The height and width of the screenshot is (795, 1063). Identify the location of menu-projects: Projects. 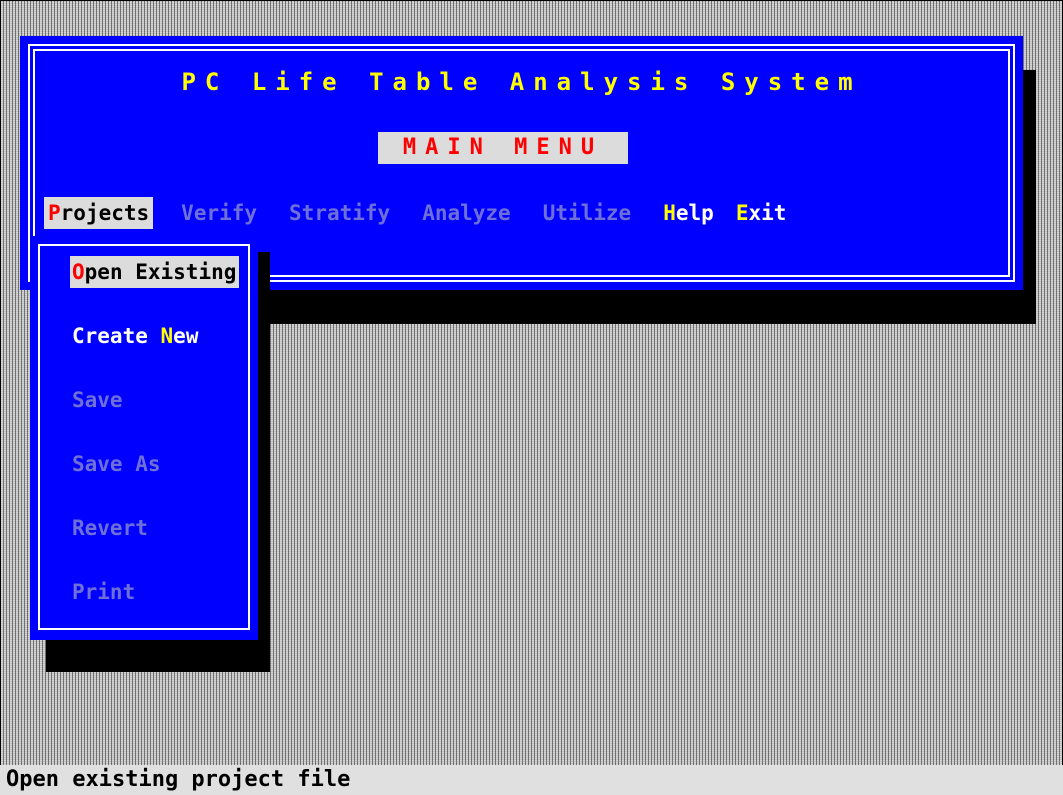
(99, 213).